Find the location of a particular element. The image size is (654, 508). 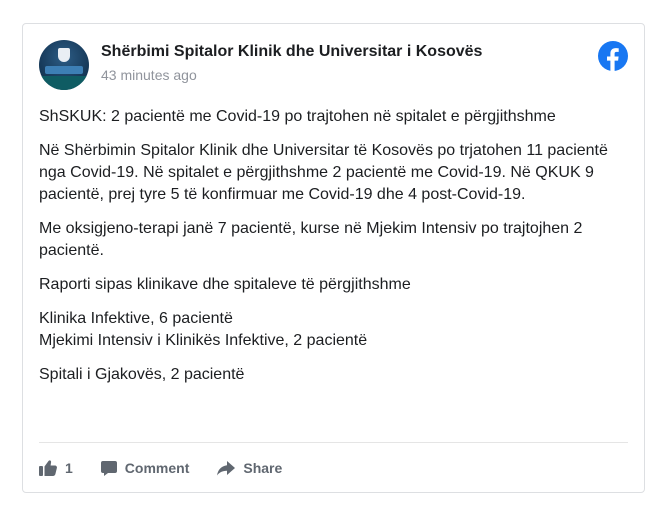

shield-logo-icon is located at coordinates (64, 55).